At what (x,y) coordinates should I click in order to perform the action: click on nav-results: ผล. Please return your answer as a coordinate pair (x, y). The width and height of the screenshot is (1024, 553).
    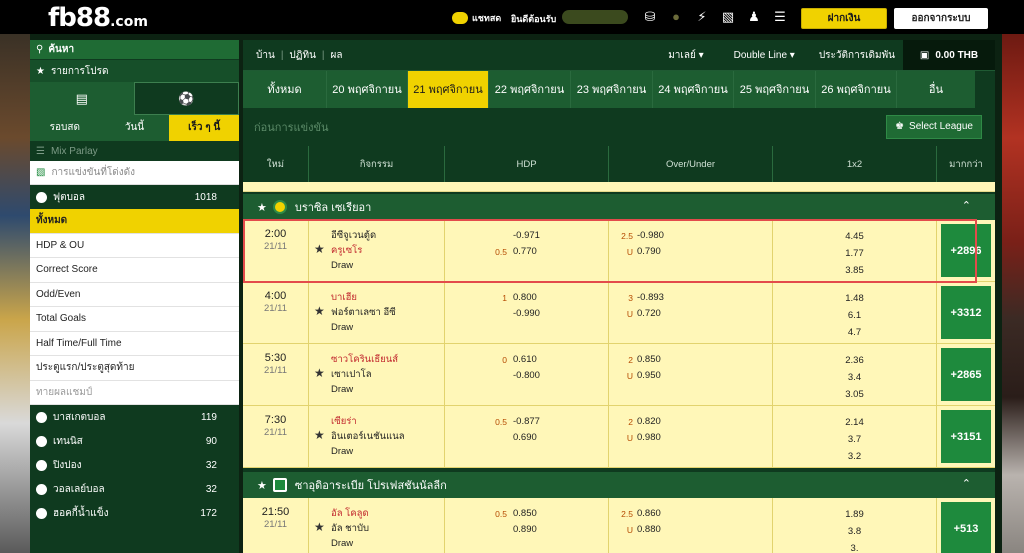
    Looking at the image, I should click on (337, 55).